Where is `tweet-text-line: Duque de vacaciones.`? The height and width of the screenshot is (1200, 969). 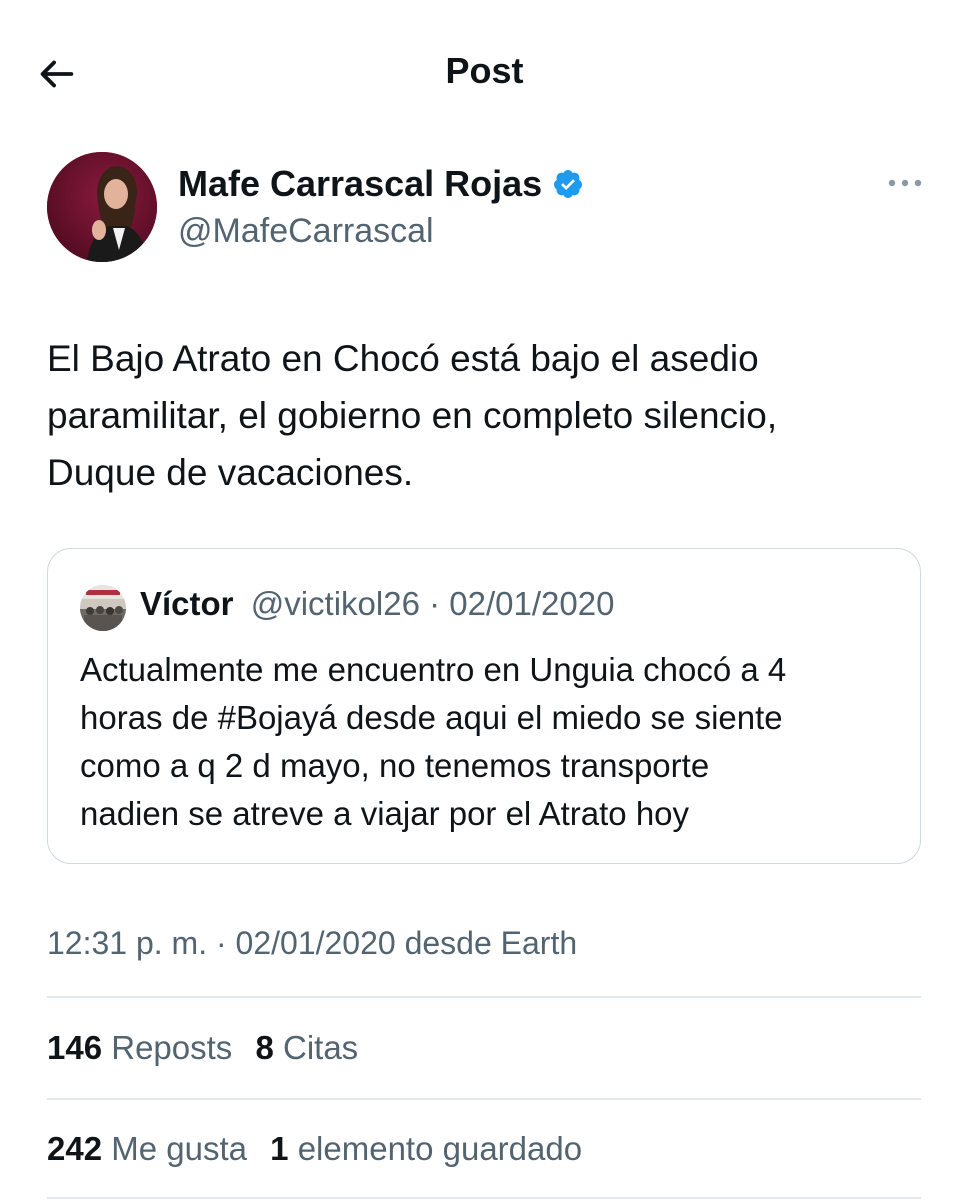
tweet-text-line: Duque de vacaciones. is located at coordinates (230, 472).